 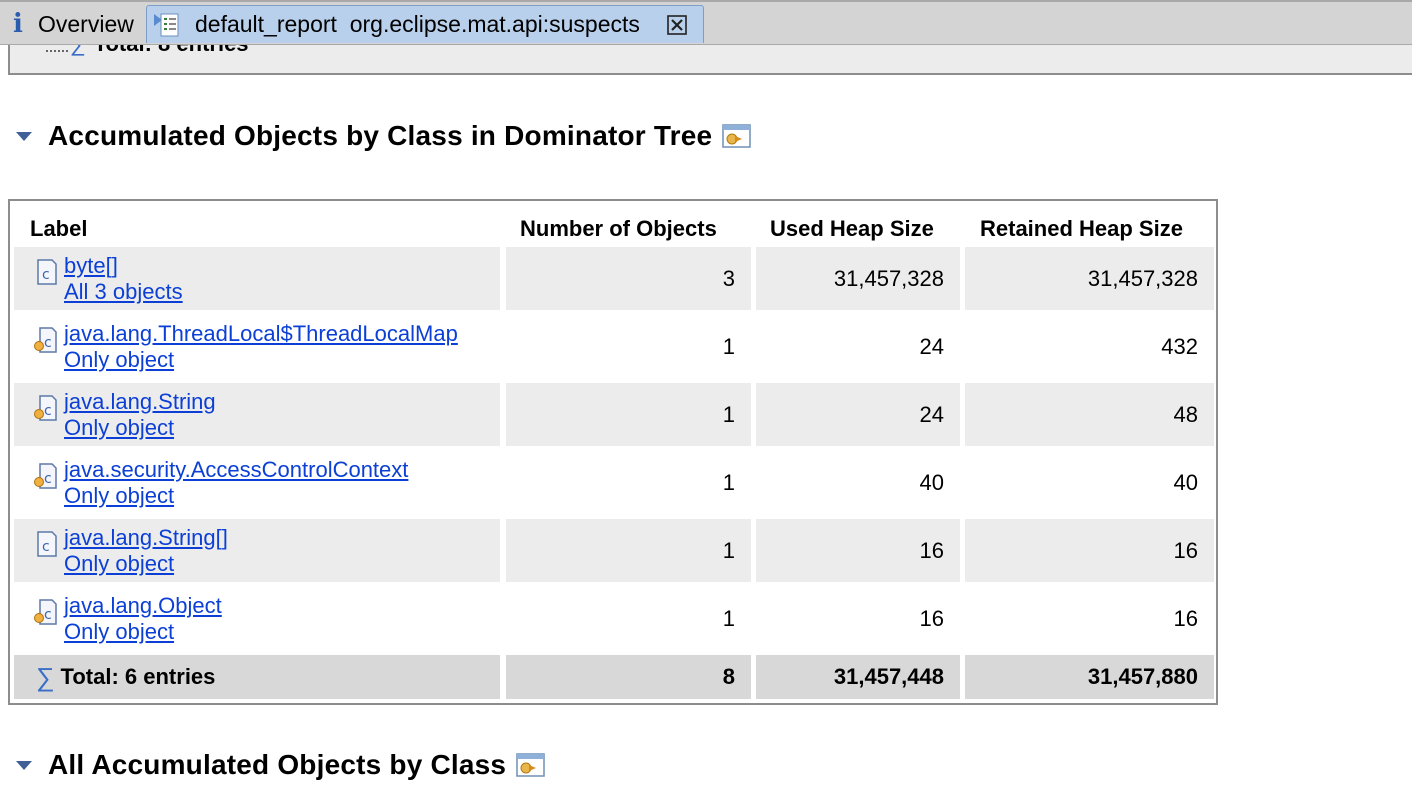 I want to click on label-cell: c java.lang.String Only object, so click(x=257, y=414).